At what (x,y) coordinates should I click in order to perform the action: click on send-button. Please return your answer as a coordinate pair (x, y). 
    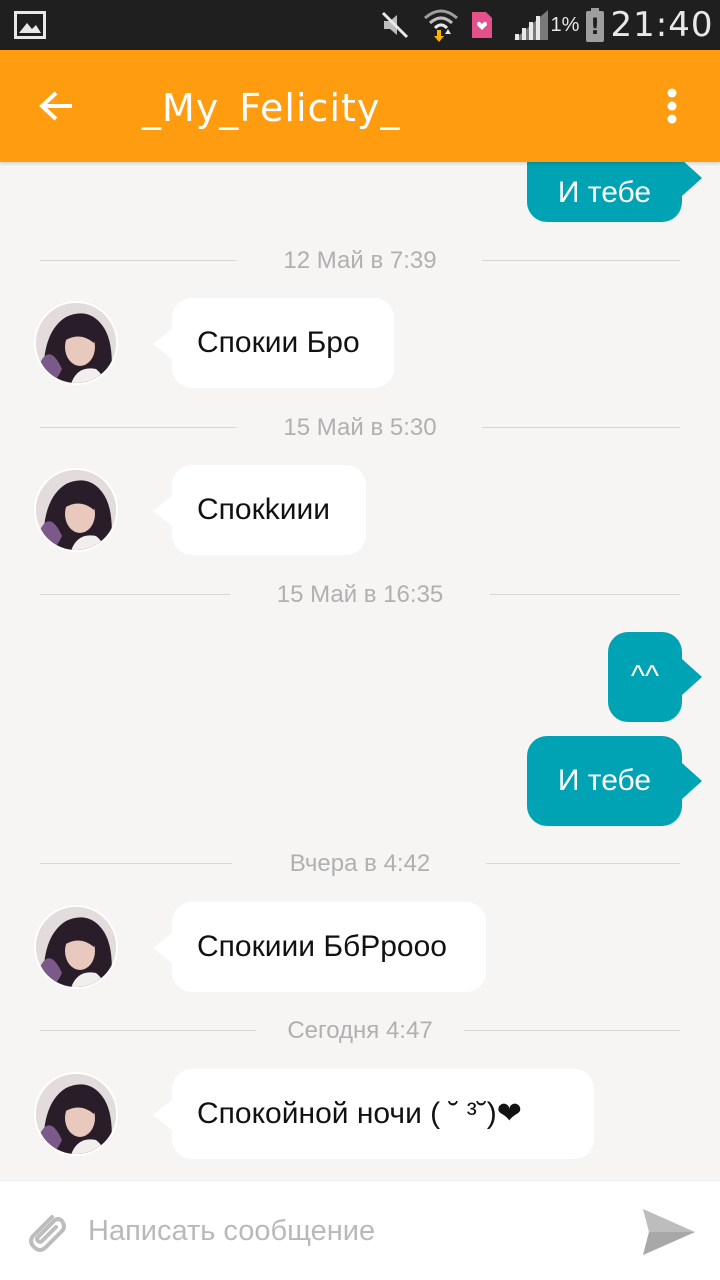
    Looking at the image, I should click on (669, 1232).